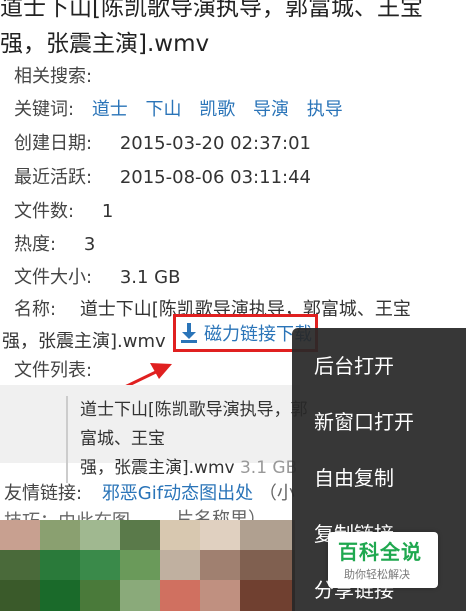 This screenshot has height=611, width=466. Describe the element at coordinates (377, 574) in the screenshot. I see `baike-subtitle: 助你轻松解决` at that location.